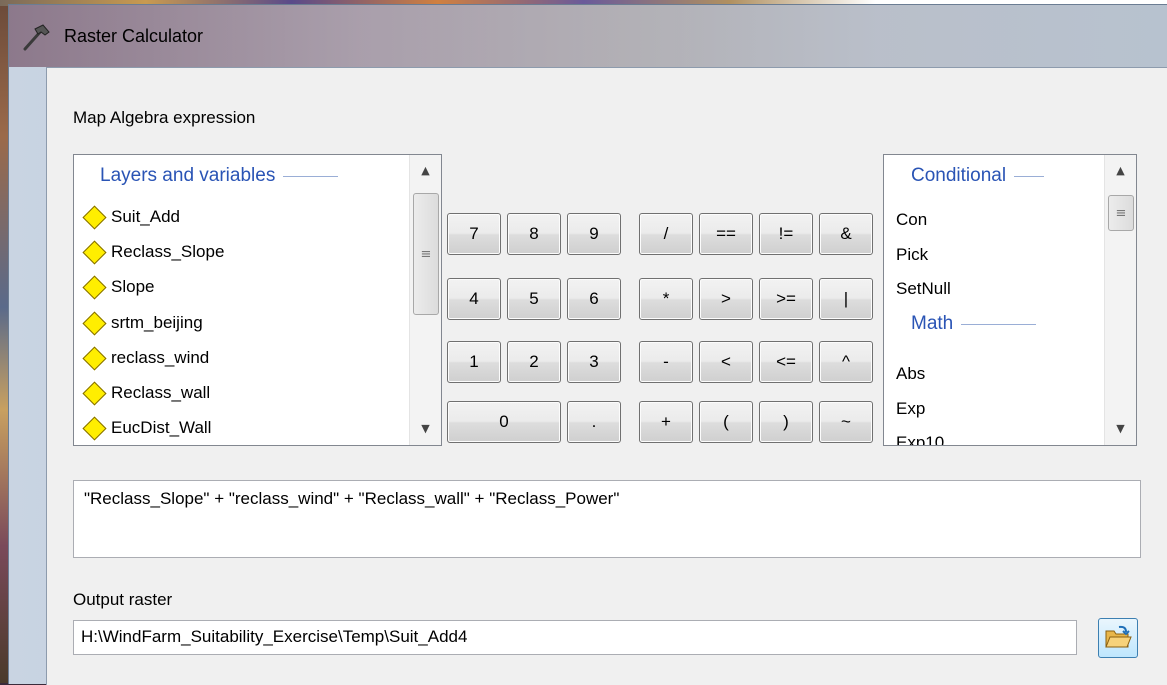 The image size is (1167, 685). I want to click on layer-item: Reclass_Slope, so click(153, 252).